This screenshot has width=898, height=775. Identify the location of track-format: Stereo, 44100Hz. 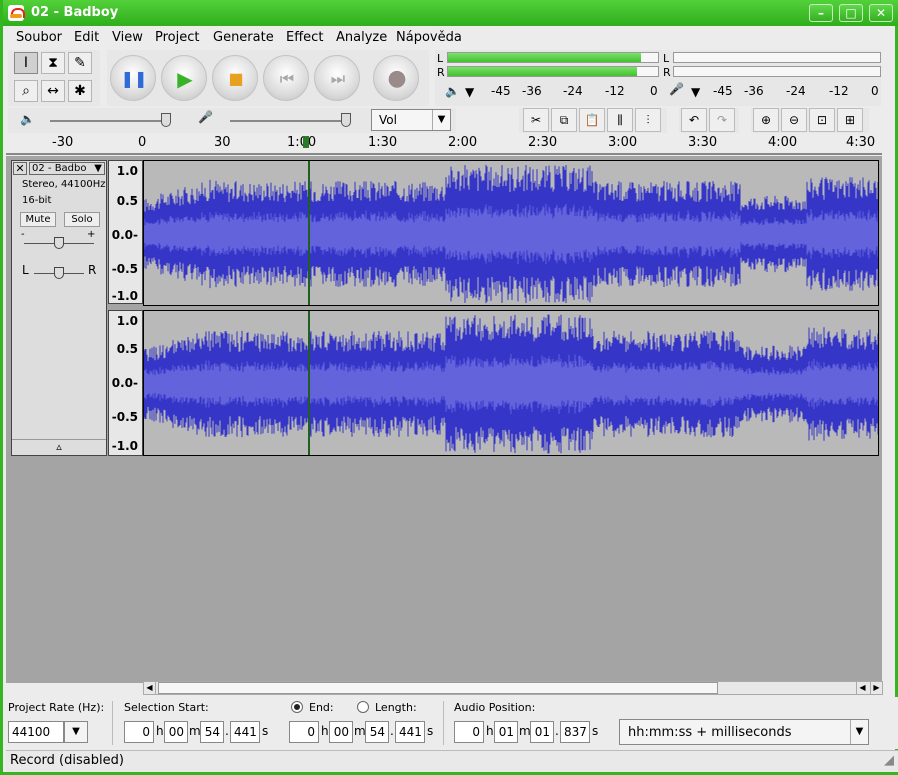
(64, 184).